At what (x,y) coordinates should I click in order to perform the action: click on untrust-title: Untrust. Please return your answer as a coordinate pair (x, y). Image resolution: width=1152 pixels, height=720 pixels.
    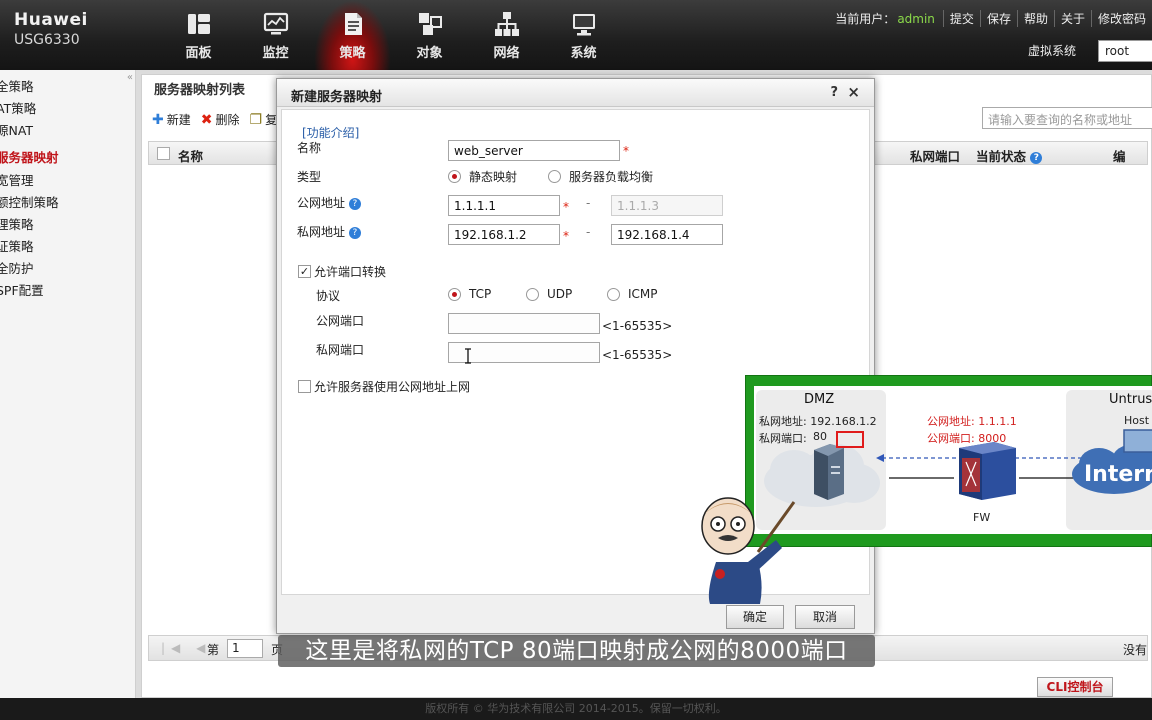
    Looking at the image, I should click on (1130, 399).